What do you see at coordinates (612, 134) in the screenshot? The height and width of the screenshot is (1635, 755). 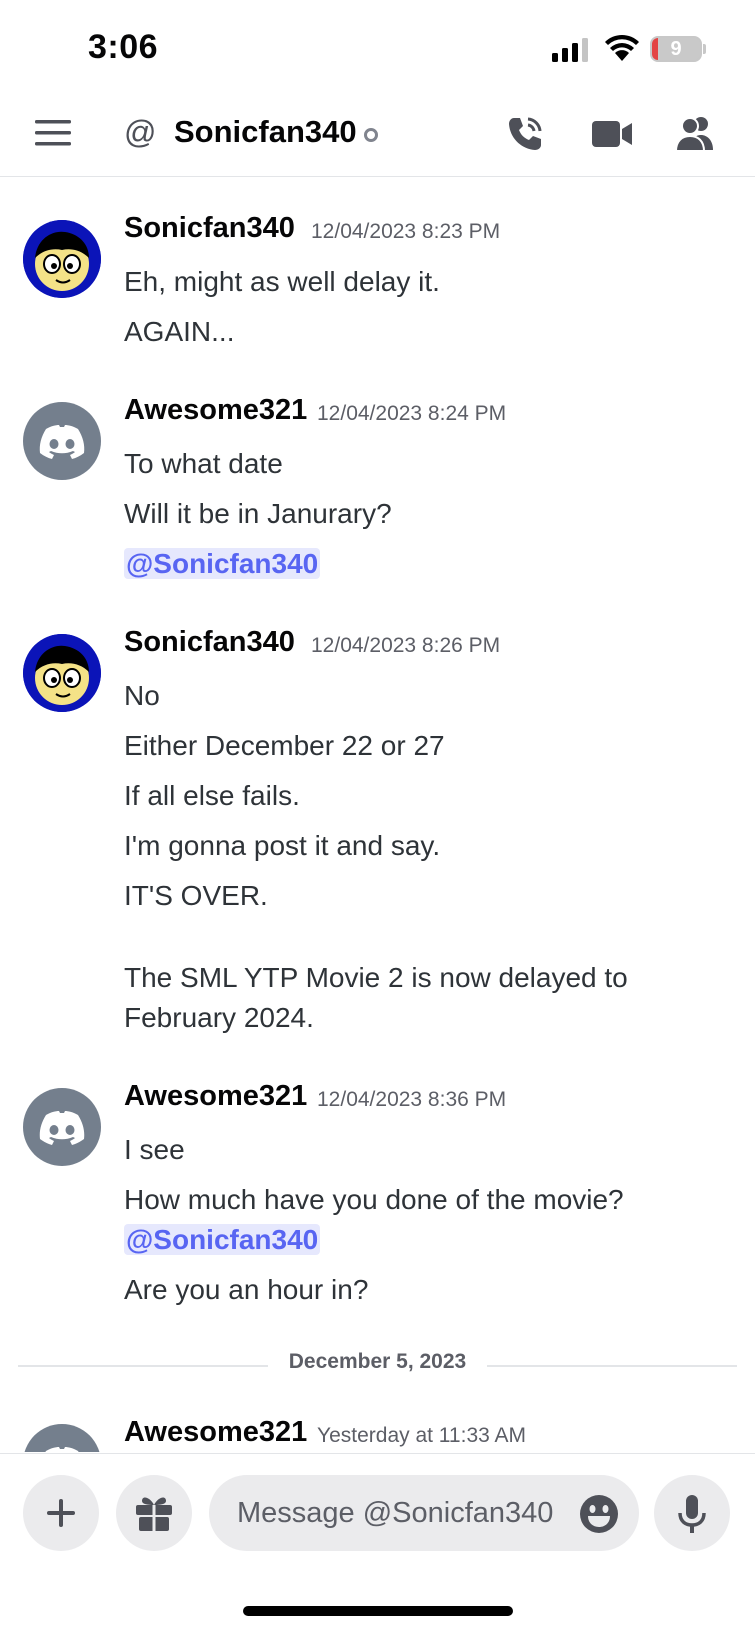 I see `video-camera-icon` at bounding box center [612, 134].